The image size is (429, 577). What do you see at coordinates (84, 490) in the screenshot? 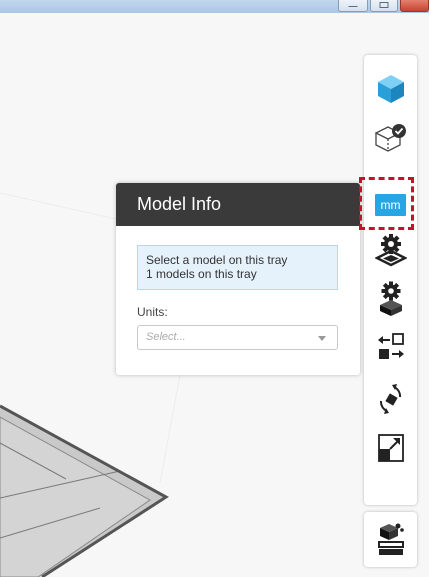
I see `build-tray` at bounding box center [84, 490].